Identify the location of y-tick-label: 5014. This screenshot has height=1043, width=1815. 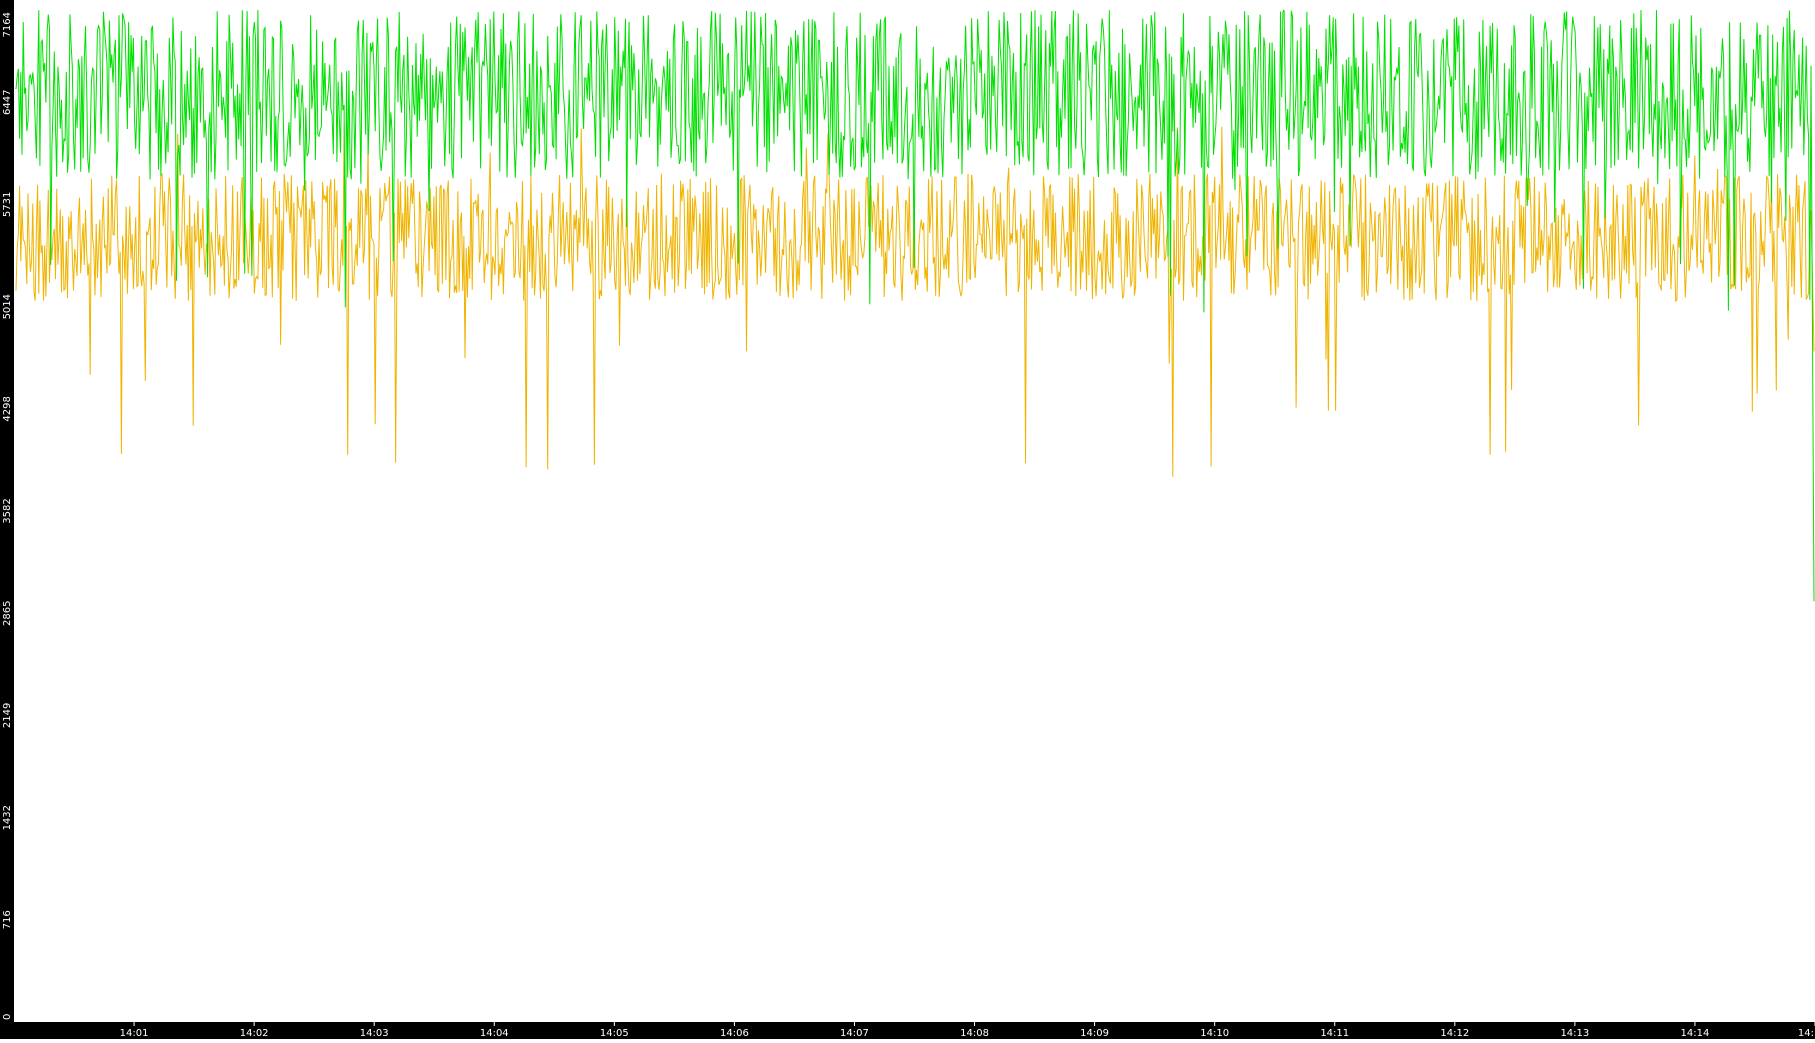
(7, 306).